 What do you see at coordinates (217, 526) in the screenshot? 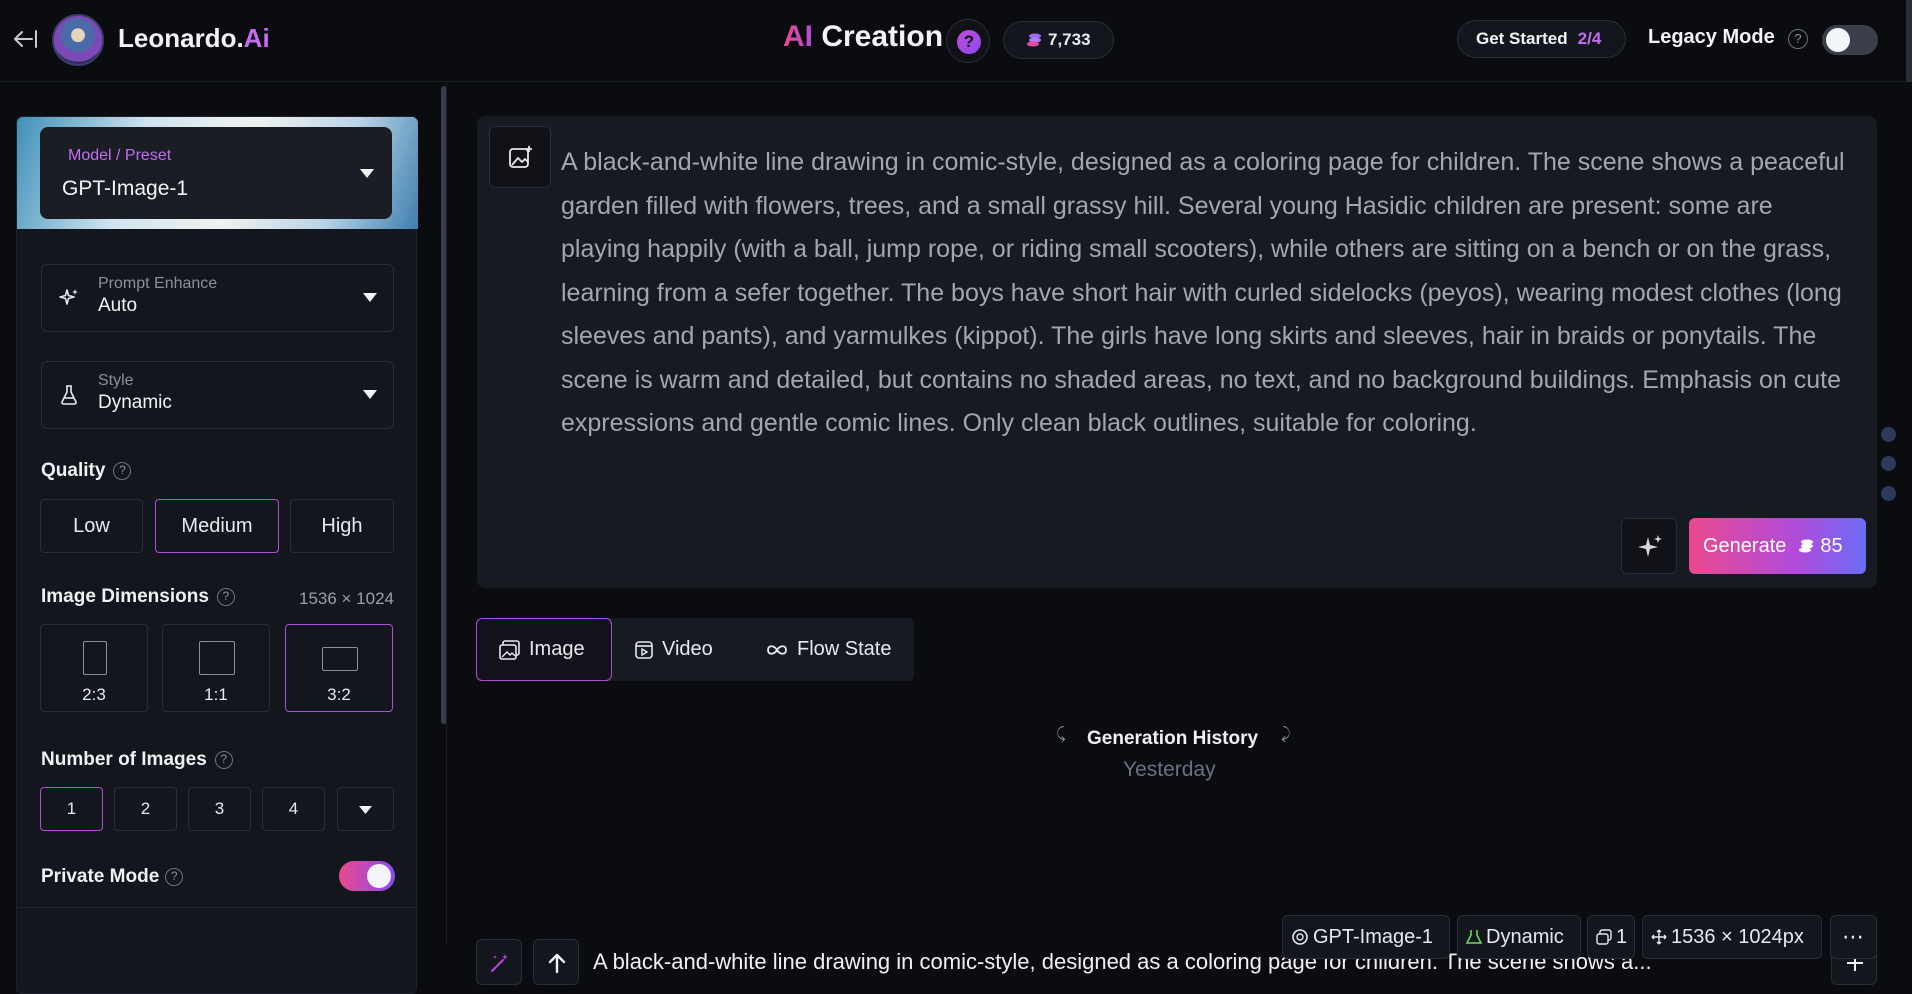
I see `quality-medium-button: Medium` at bounding box center [217, 526].